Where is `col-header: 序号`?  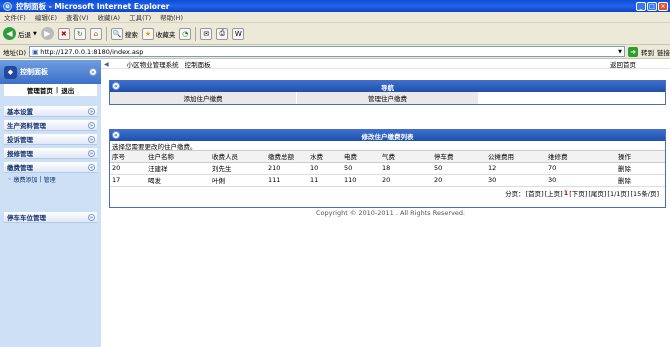
col-header: 序号 is located at coordinates (128, 157).